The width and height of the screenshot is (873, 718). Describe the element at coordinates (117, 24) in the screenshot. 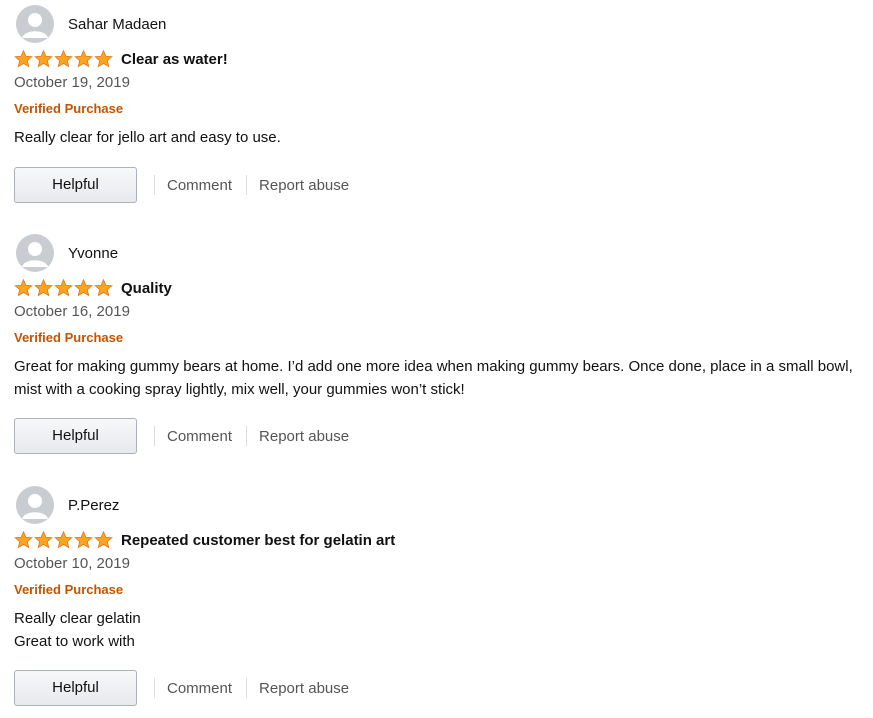

I see `reviewer-name: Sahar Madaen` at that location.